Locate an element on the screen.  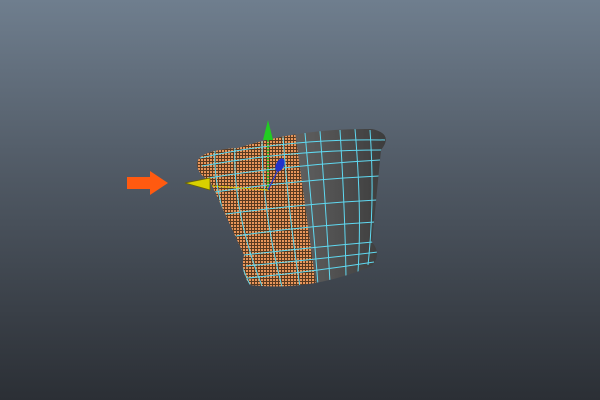
y-axis-cone-icon is located at coordinates (268, 130).